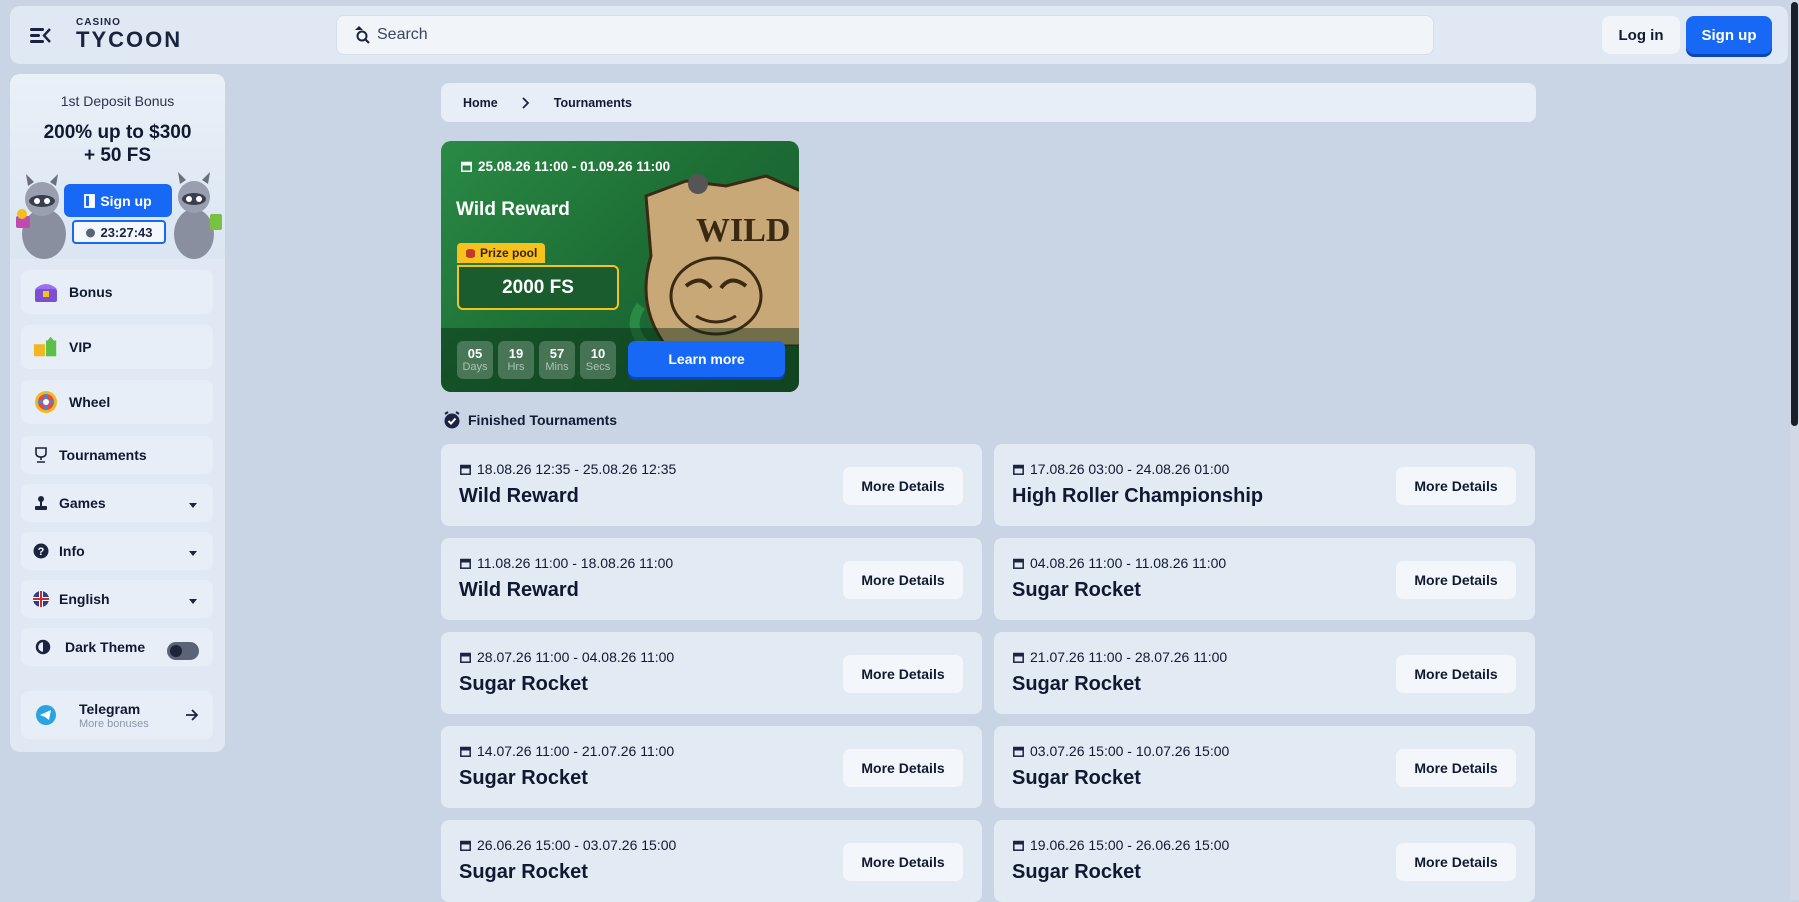  What do you see at coordinates (41, 599) in the screenshot?
I see `uk-flag-icon` at bounding box center [41, 599].